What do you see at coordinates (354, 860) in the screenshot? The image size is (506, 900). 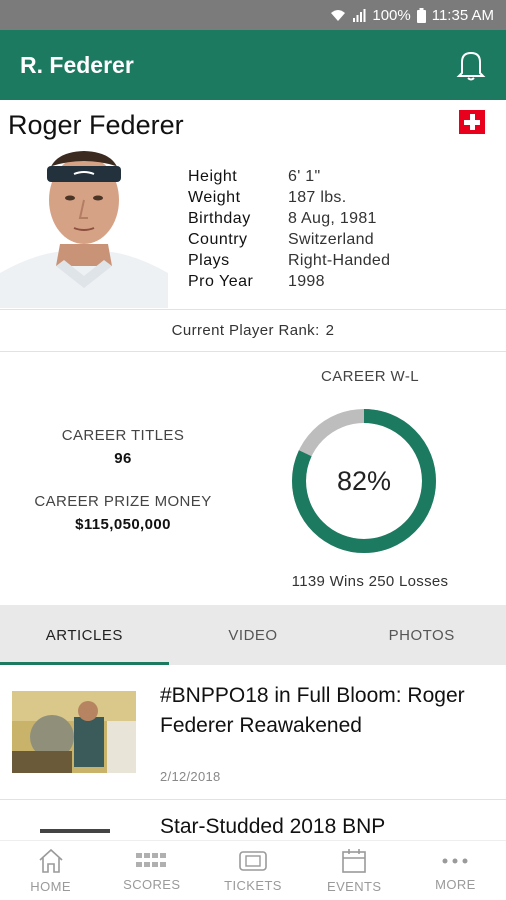 I see `events-icon` at bounding box center [354, 860].